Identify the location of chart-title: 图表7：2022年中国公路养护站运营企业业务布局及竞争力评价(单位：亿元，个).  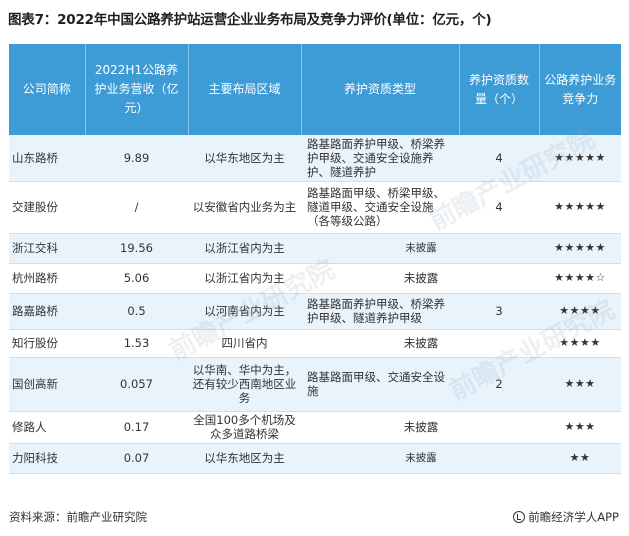
(250, 20).